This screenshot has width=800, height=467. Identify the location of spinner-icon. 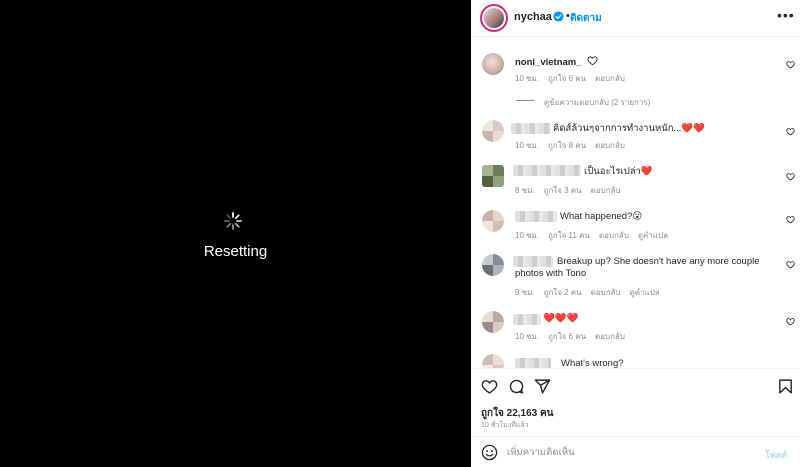
(233, 221).